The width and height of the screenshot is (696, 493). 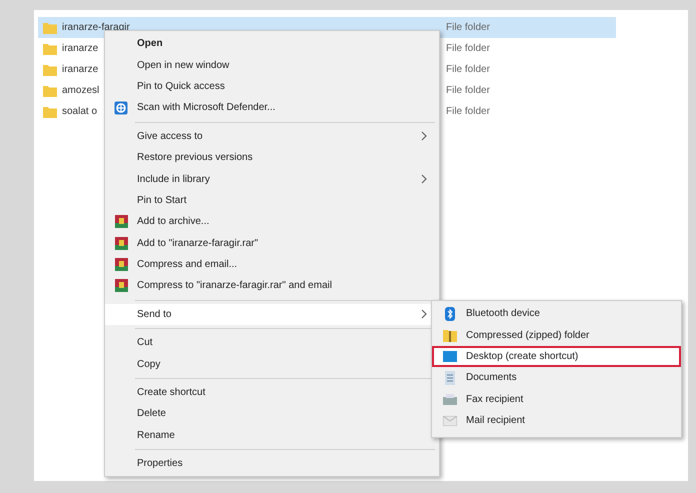 I want to click on folder-name: iranarze-faragir, so click(x=96, y=27).